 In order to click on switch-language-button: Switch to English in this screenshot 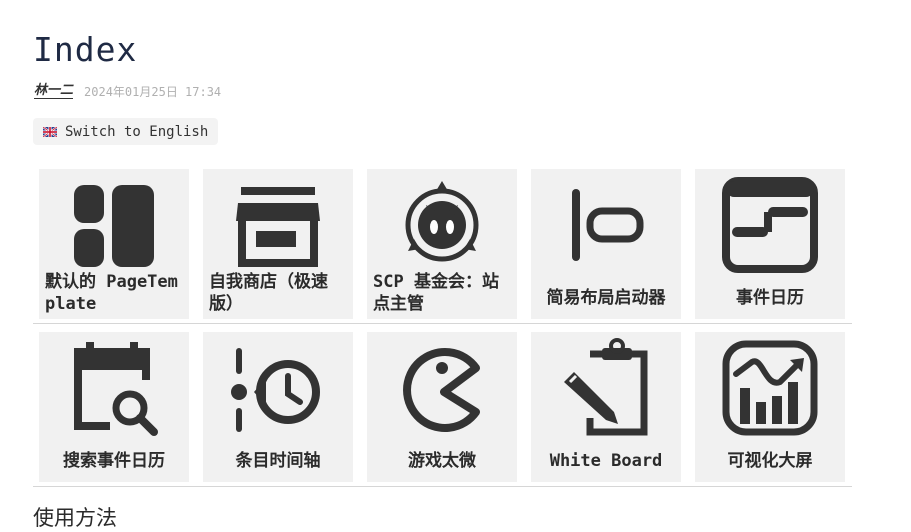, I will do `click(126, 131)`.